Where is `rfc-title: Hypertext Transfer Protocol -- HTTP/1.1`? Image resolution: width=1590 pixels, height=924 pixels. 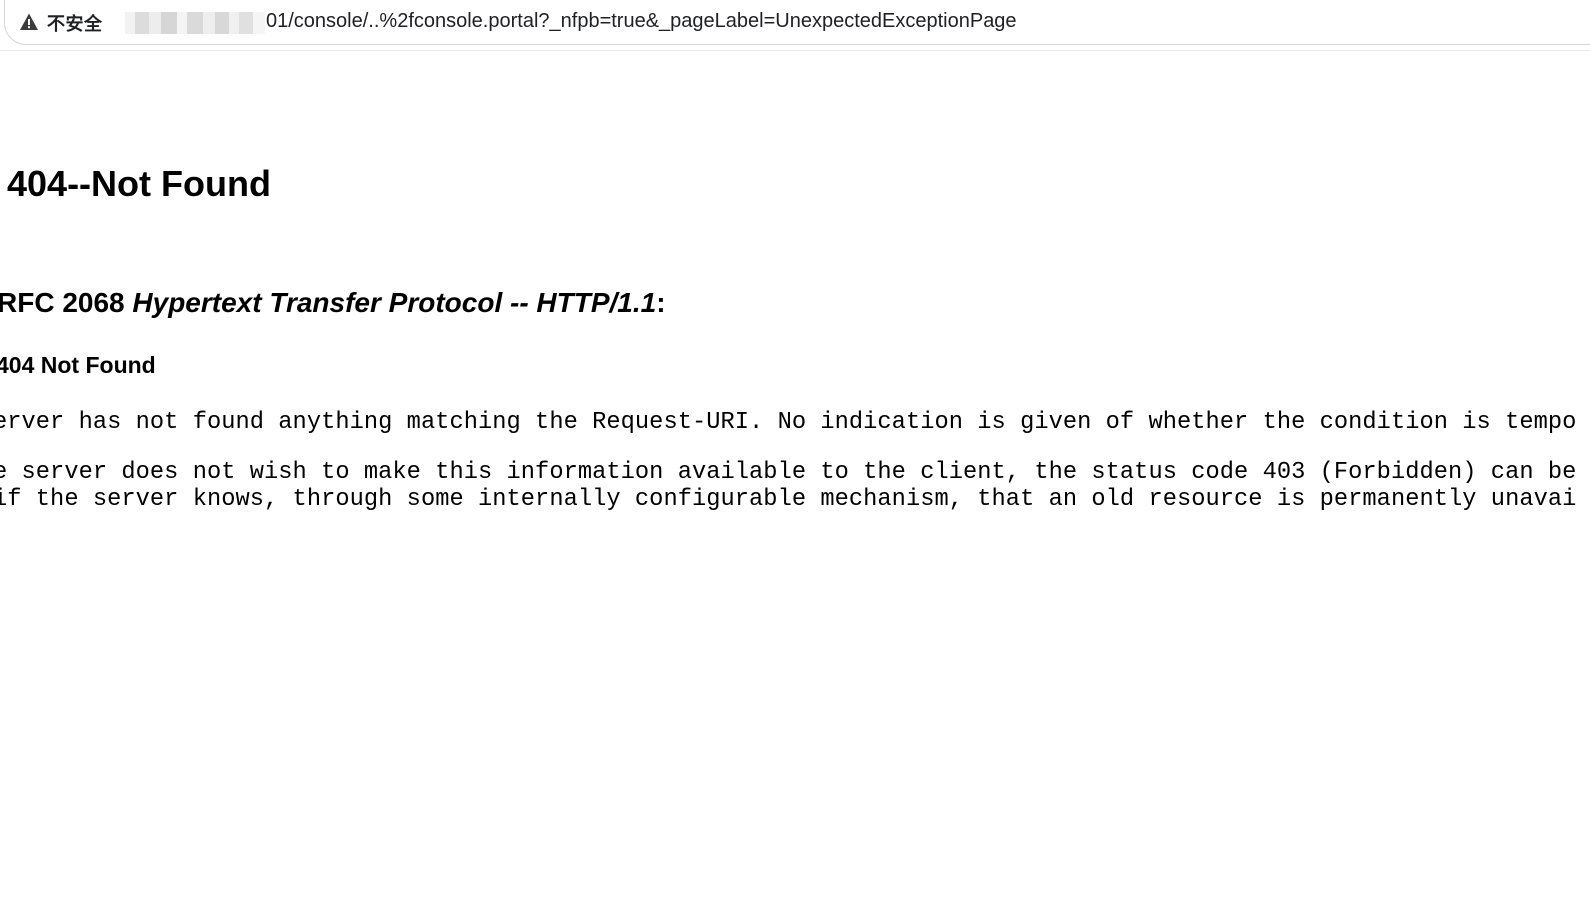
rfc-title: Hypertext Transfer Protocol -- HTTP/1.1 is located at coordinates (394, 302).